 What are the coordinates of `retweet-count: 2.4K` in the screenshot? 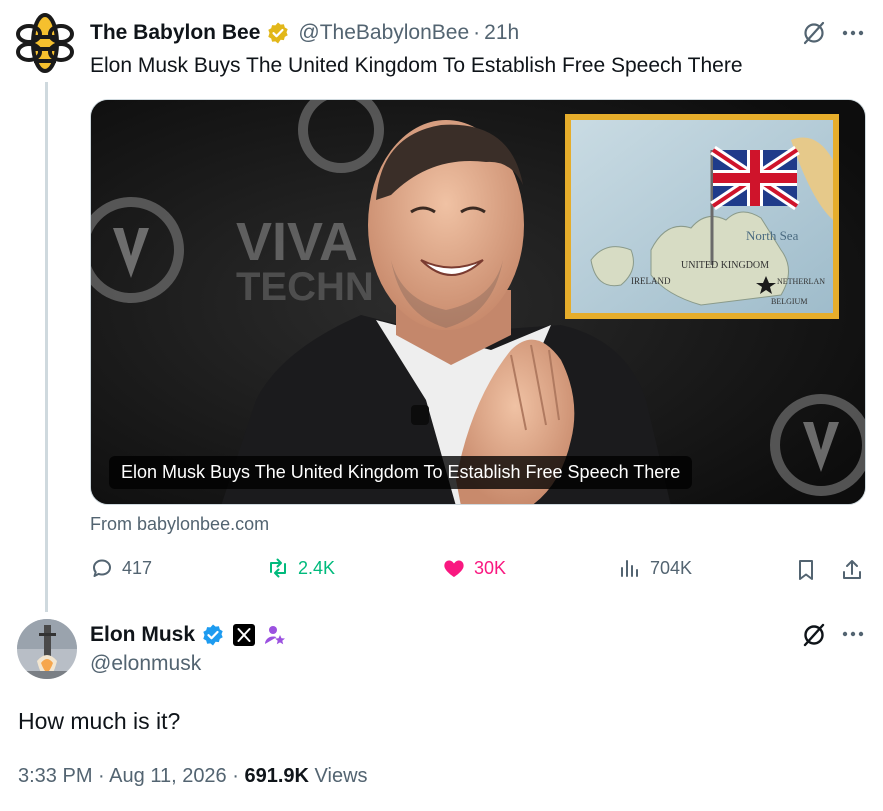 It's located at (317, 567).